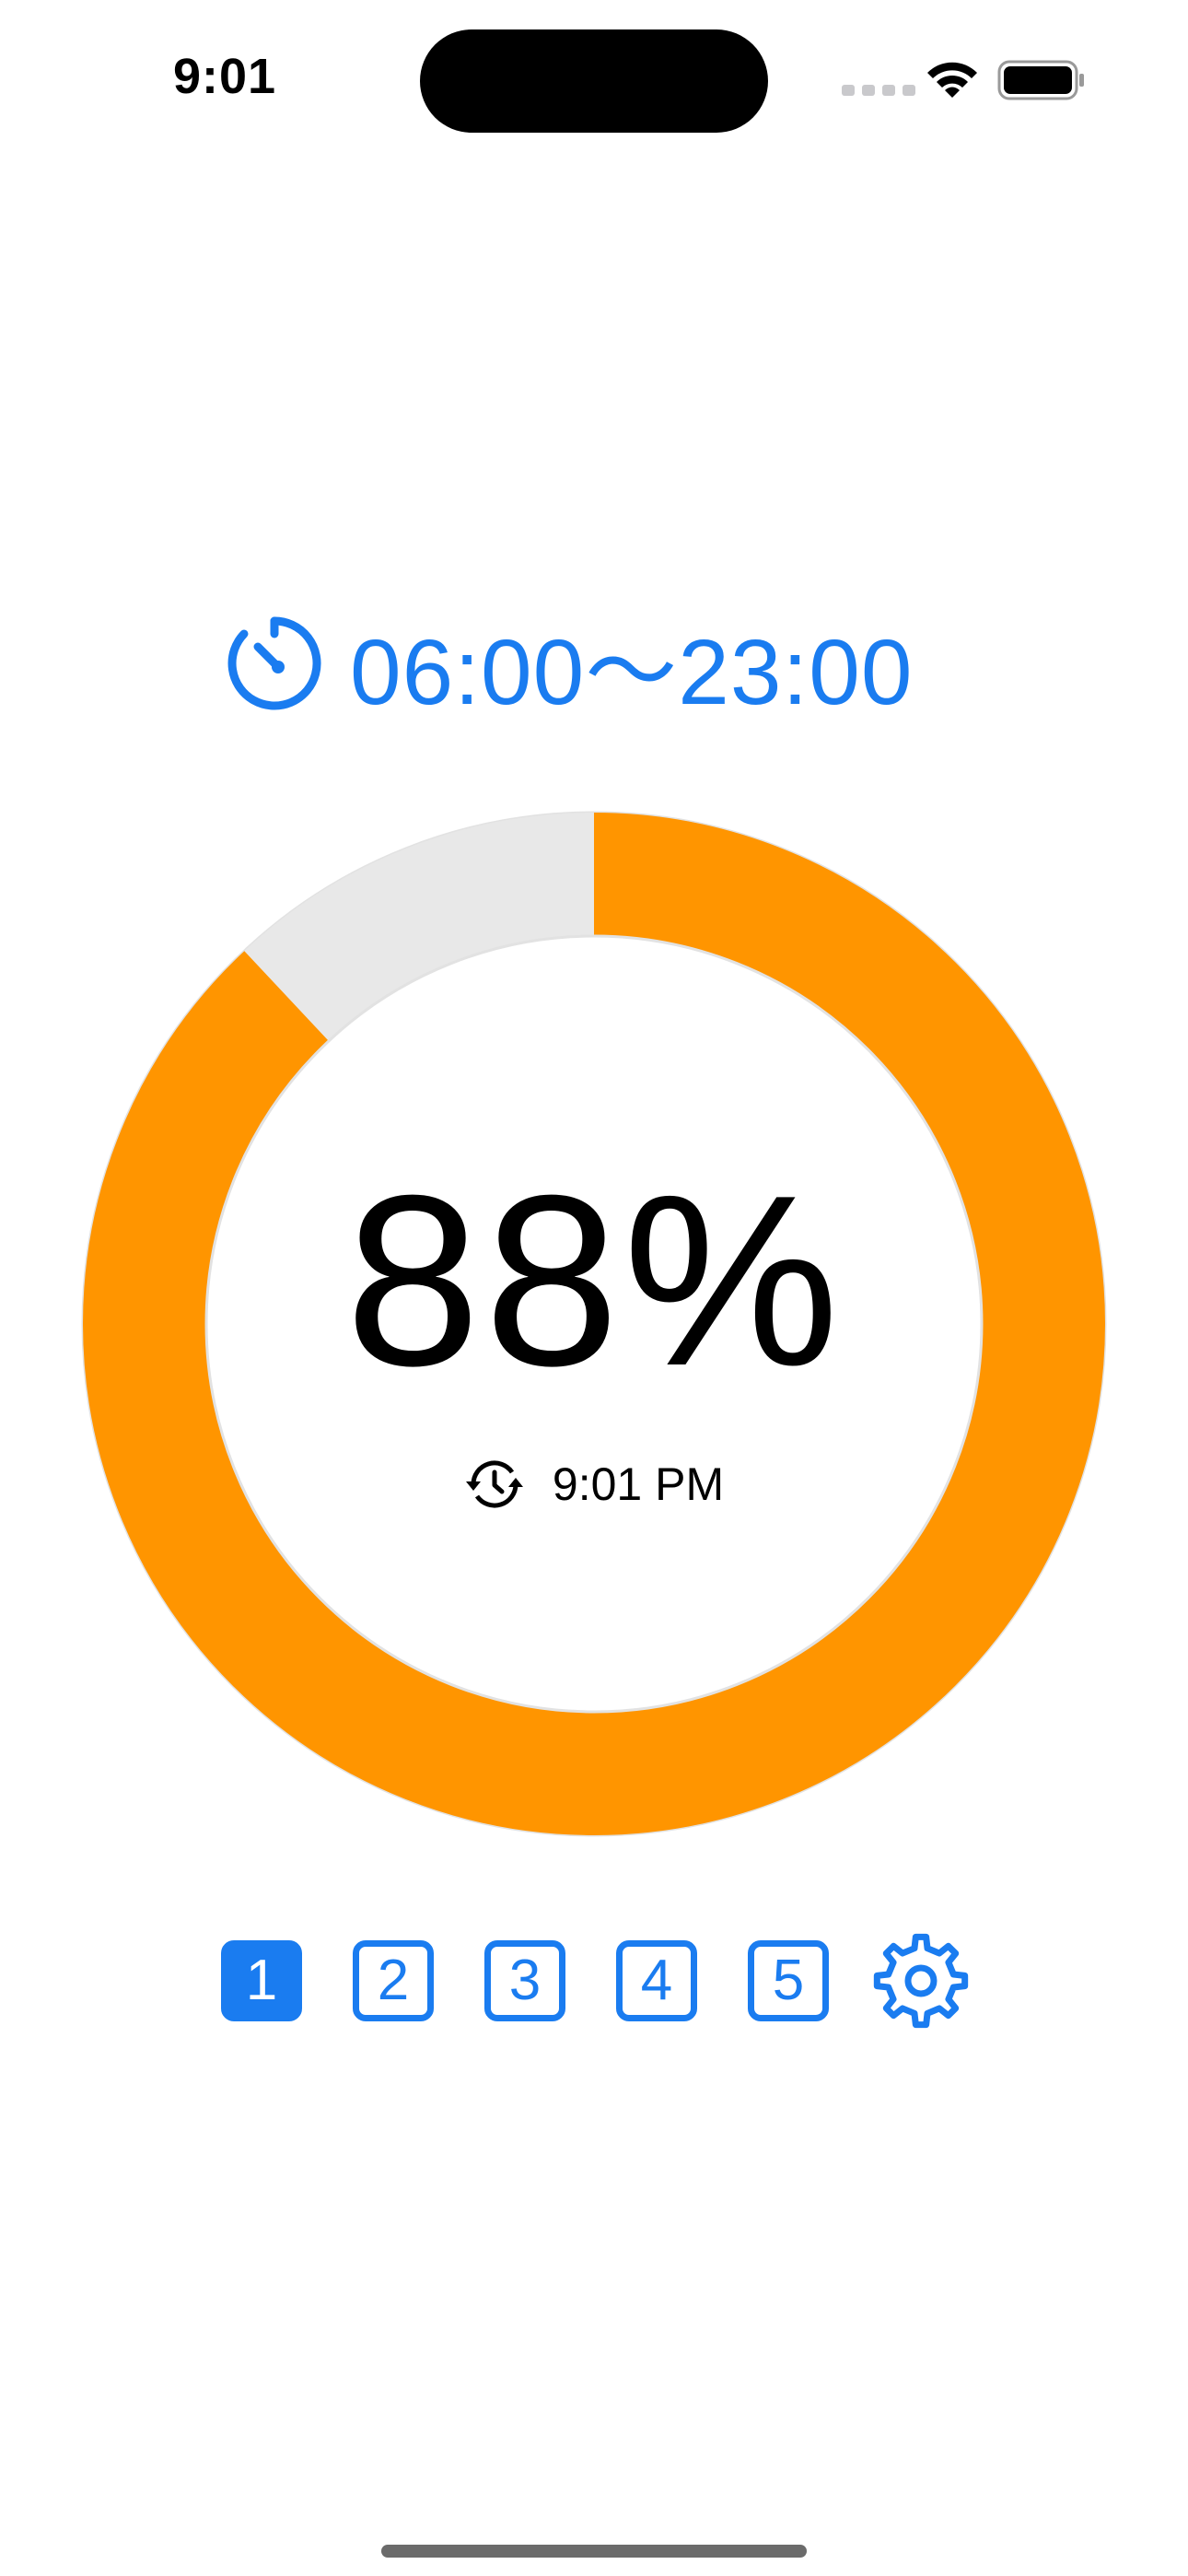  What do you see at coordinates (656, 1980) in the screenshot?
I see `slot-button-4: 4` at bounding box center [656, 1980].